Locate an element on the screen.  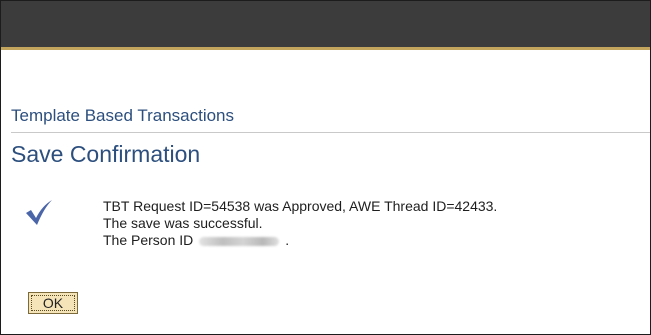
checkmark-icon is located at coordinates (39, 212).